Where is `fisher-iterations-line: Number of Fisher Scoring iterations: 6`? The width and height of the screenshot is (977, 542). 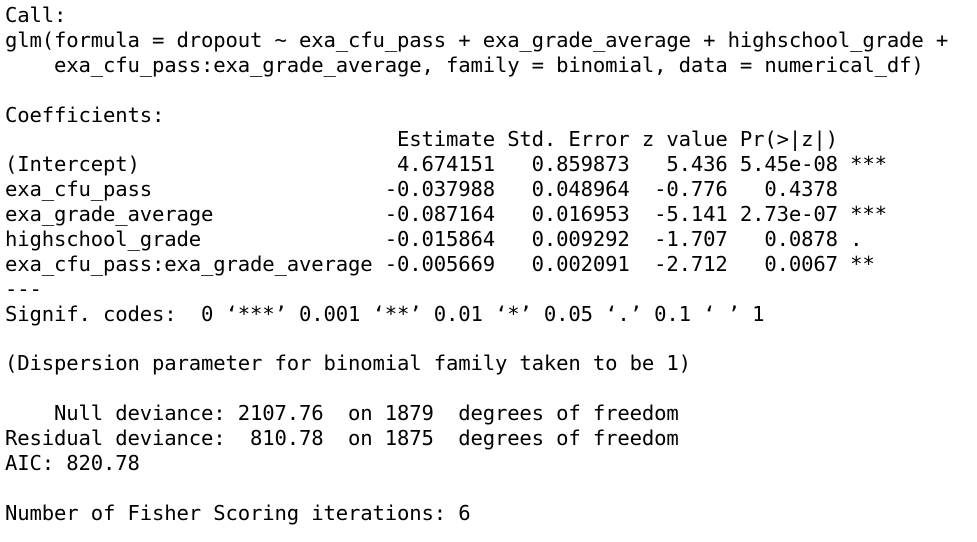 fisher-iterations-line: Number of Fisher Scoring iterations: 6 is located at coordinates (238, 512).